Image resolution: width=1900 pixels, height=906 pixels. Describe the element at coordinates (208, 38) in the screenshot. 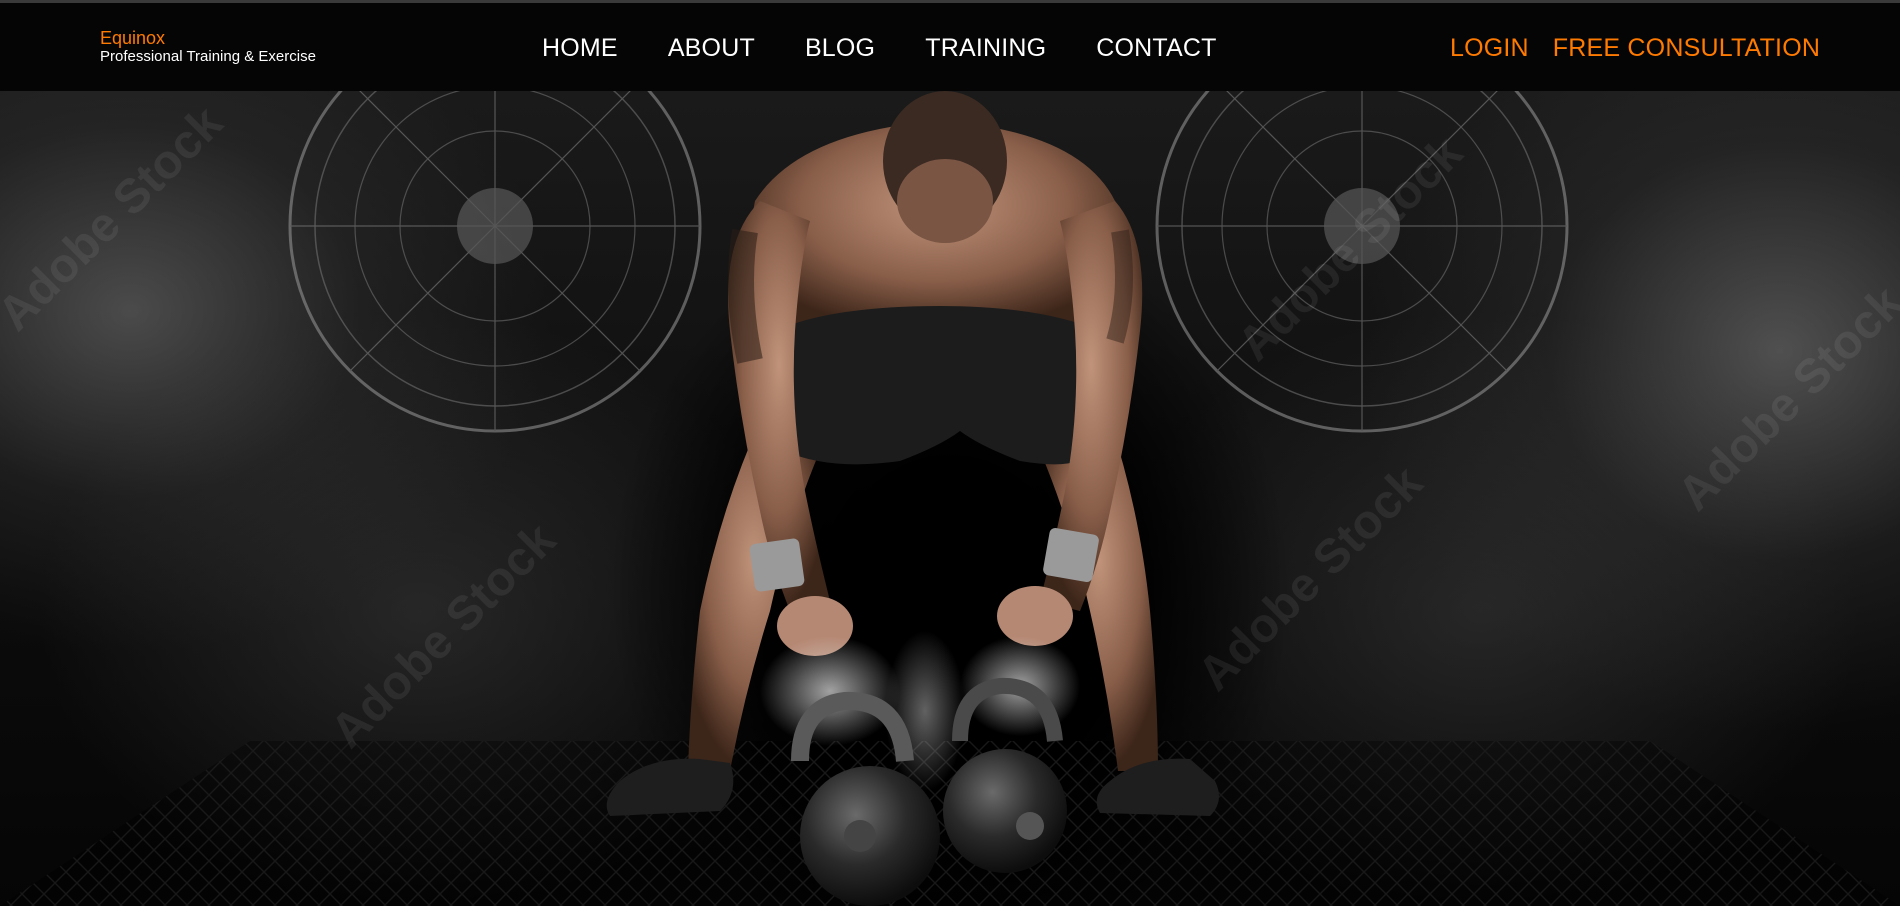

I see `brand-name: Equinox` at that location.